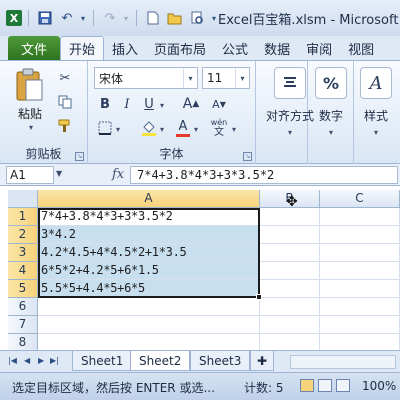 The image size is (400, 400). What do you see at coordinates (259, 297) in the screenshot?
I see `fill-handle` at bounding box center [259, 297].